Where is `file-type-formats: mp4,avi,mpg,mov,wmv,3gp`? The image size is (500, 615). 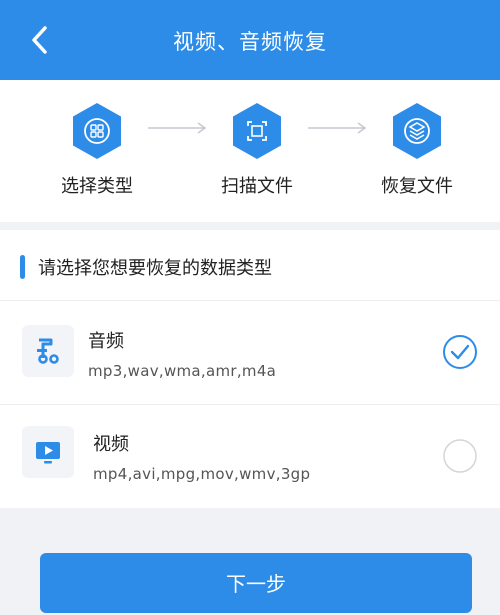
file-type-formats: mp4,avi,mpg,mov,wmv,3gp is located at coordinates (202, 474).